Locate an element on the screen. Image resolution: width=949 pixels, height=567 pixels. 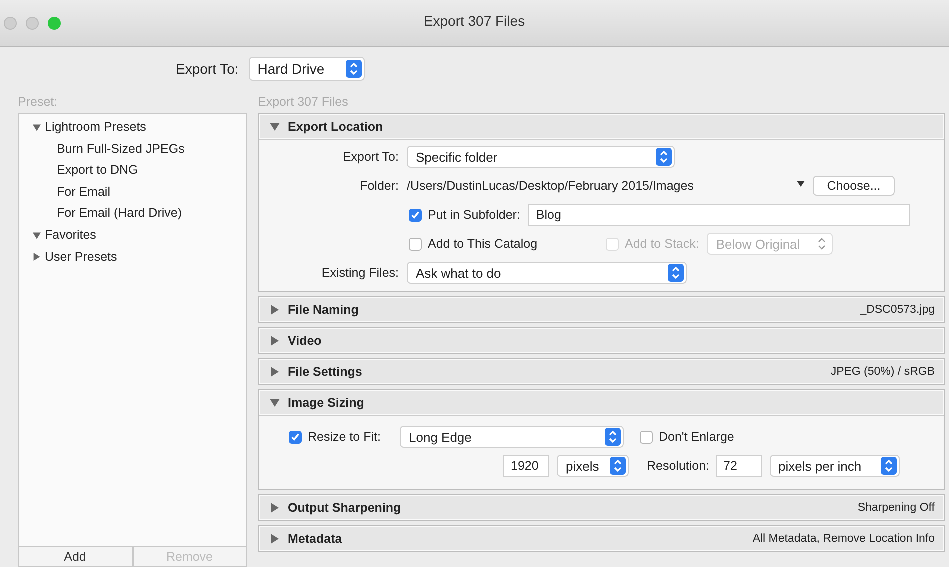
section-summary: JPEG (50%) / sRGB is located at coordinates (882, 372).